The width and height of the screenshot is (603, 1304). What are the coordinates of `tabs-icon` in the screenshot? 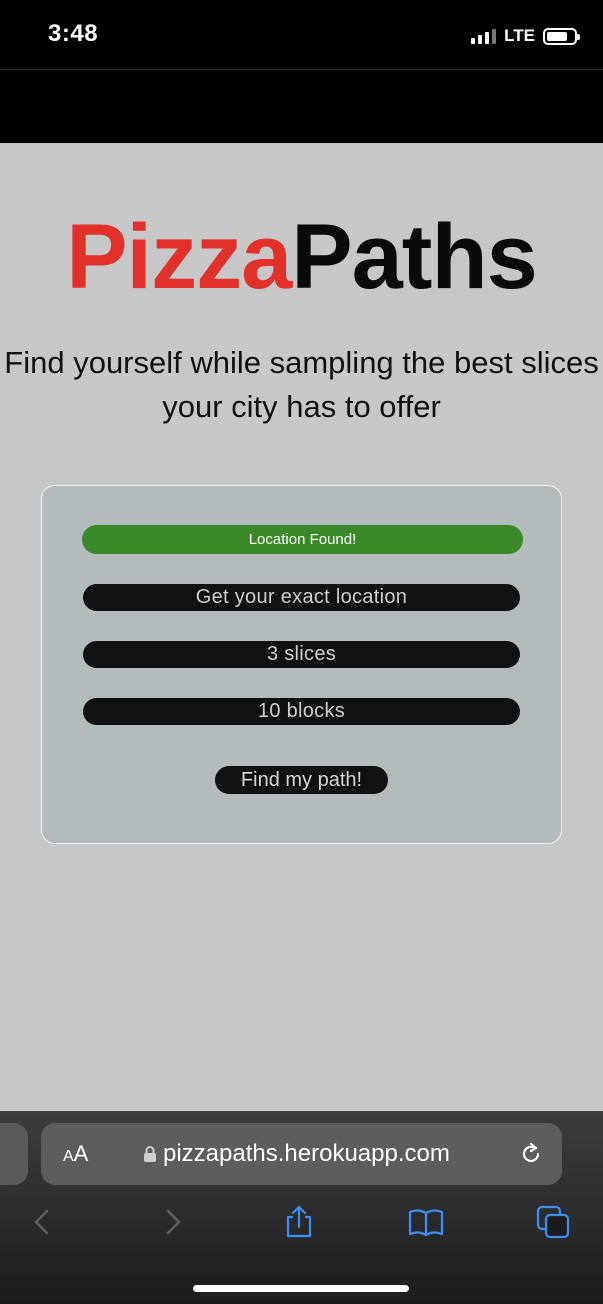 It's located at (553, 1222).